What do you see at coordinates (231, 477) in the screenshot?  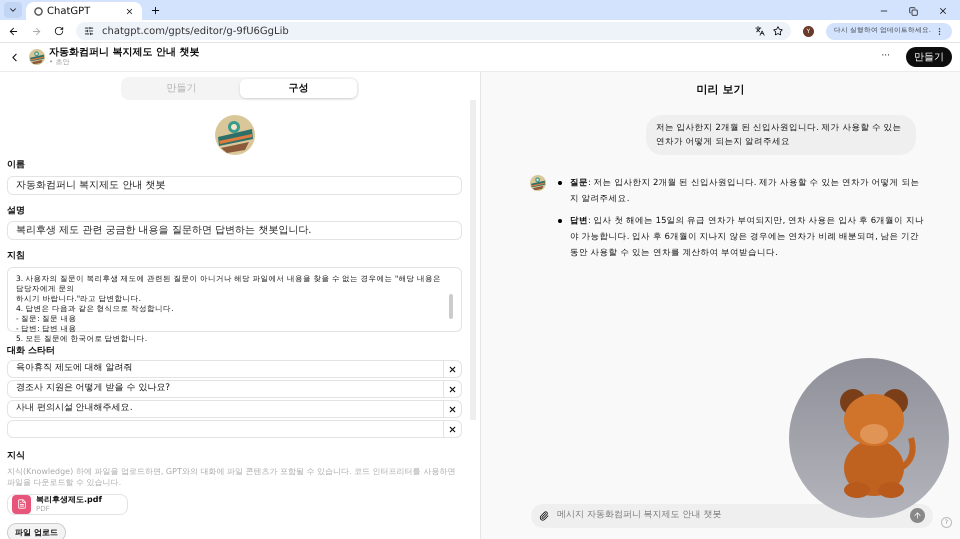 I see `knowledge-hint: 지식(Knowledge) 하에 파일을 업로드하면, GPT와의 대화에 파일 콘텐츠가 포함될 수 있습니다. 코드 인터프리터를 사용하면 파일을 다운로드할 수 있습니다.` at bounding box center [231, 477].